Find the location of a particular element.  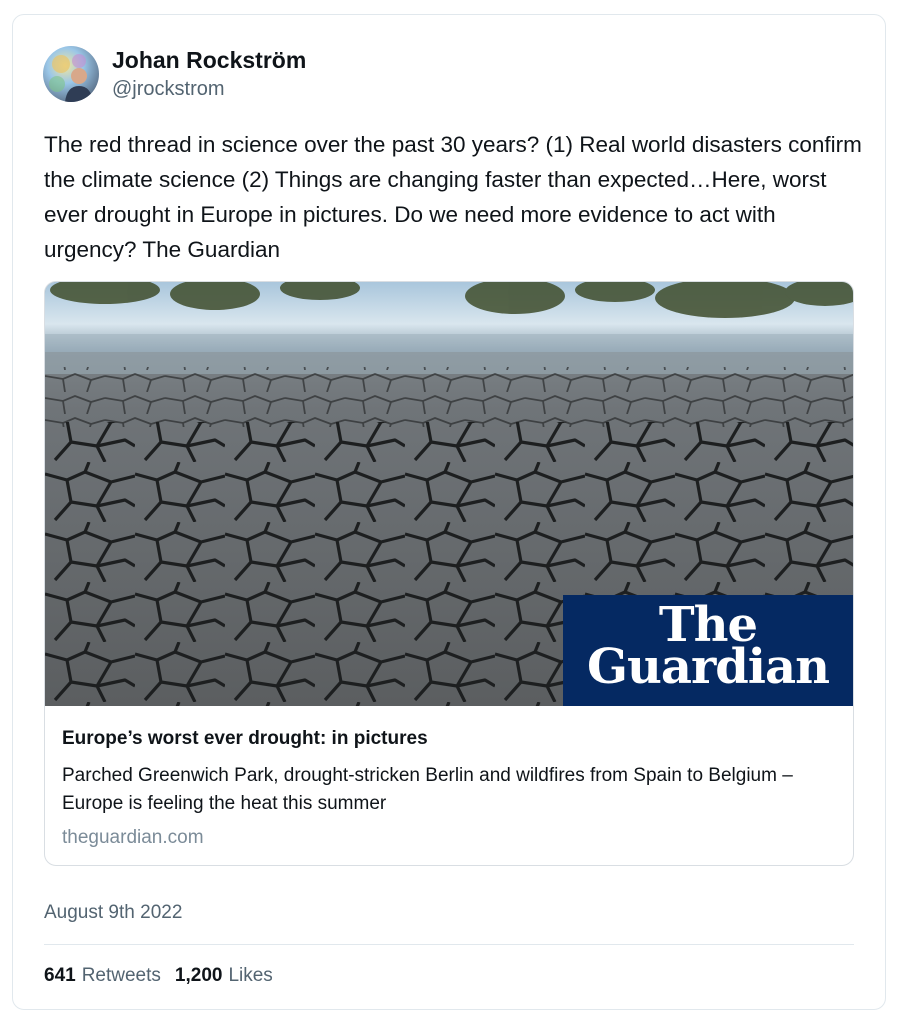

link-title: Europe’s worst ever drought: in pictures is located at coordinates (245, 738).